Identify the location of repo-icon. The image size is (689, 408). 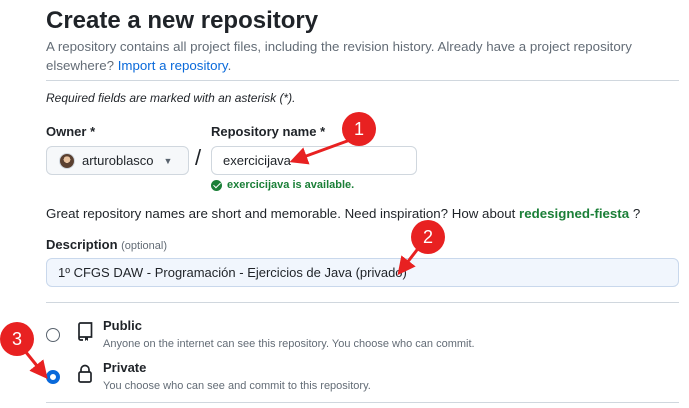
(85, 331).